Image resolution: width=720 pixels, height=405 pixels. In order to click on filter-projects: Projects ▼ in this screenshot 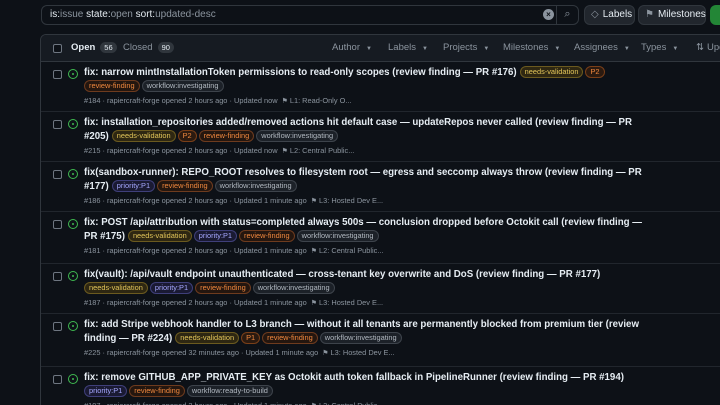, I will do `click(466, 47)`.